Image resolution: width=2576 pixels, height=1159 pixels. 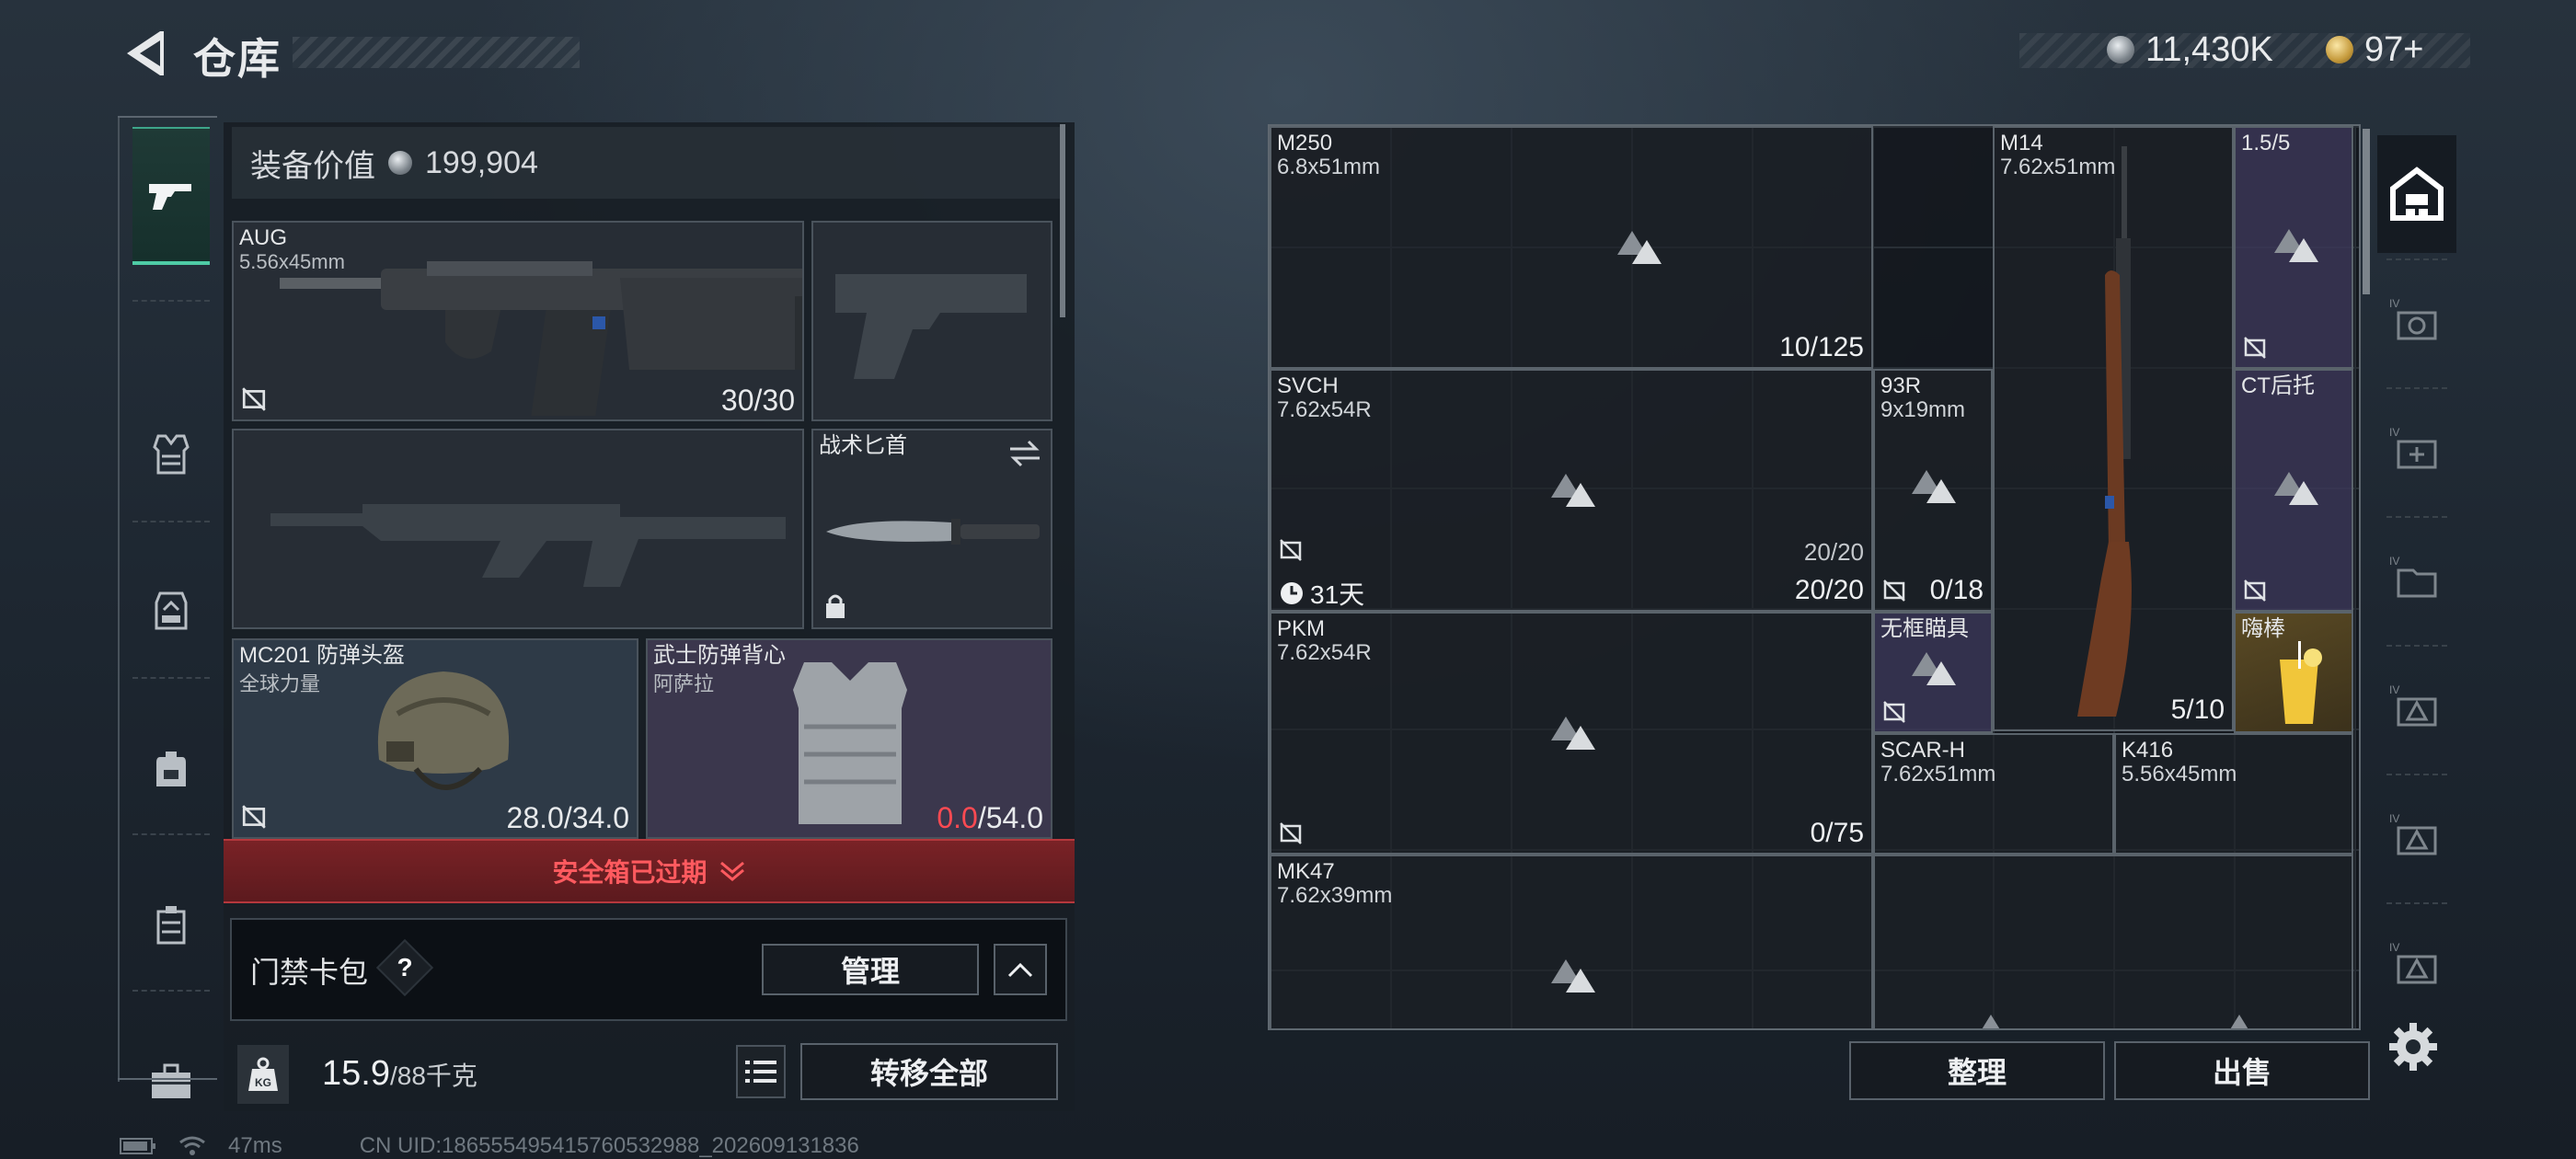 I want to click on stash-scrollbar, so click(x=2366, y=211).